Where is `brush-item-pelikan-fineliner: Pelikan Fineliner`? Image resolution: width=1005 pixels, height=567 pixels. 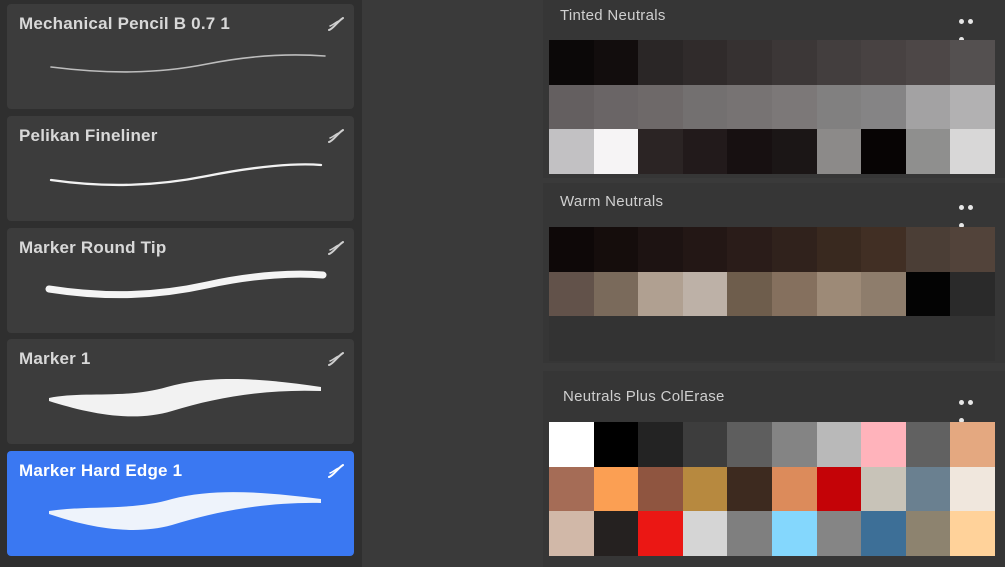
brush-item-pelikan-fineliner: Pelikan Fineliner is located at coordinates (180, 168).